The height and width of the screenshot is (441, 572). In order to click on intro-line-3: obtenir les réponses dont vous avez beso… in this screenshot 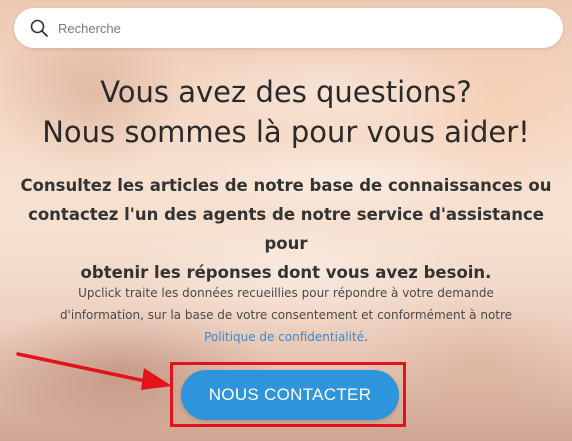, I will do `click(286, 272)`.